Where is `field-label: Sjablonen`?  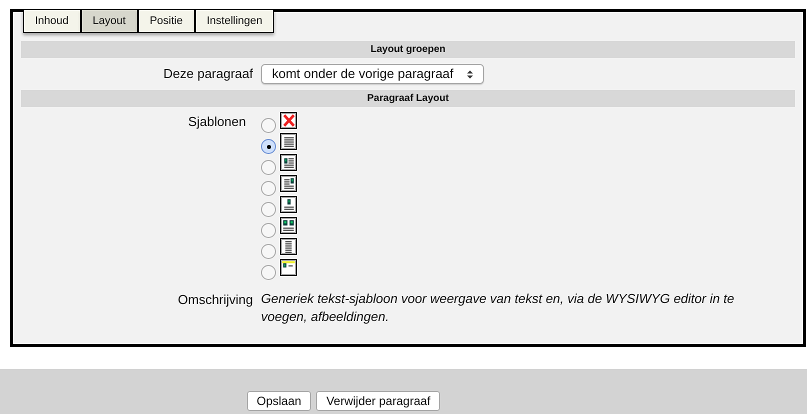
field-label: Sjablonen is located at coordinates (217, 122).